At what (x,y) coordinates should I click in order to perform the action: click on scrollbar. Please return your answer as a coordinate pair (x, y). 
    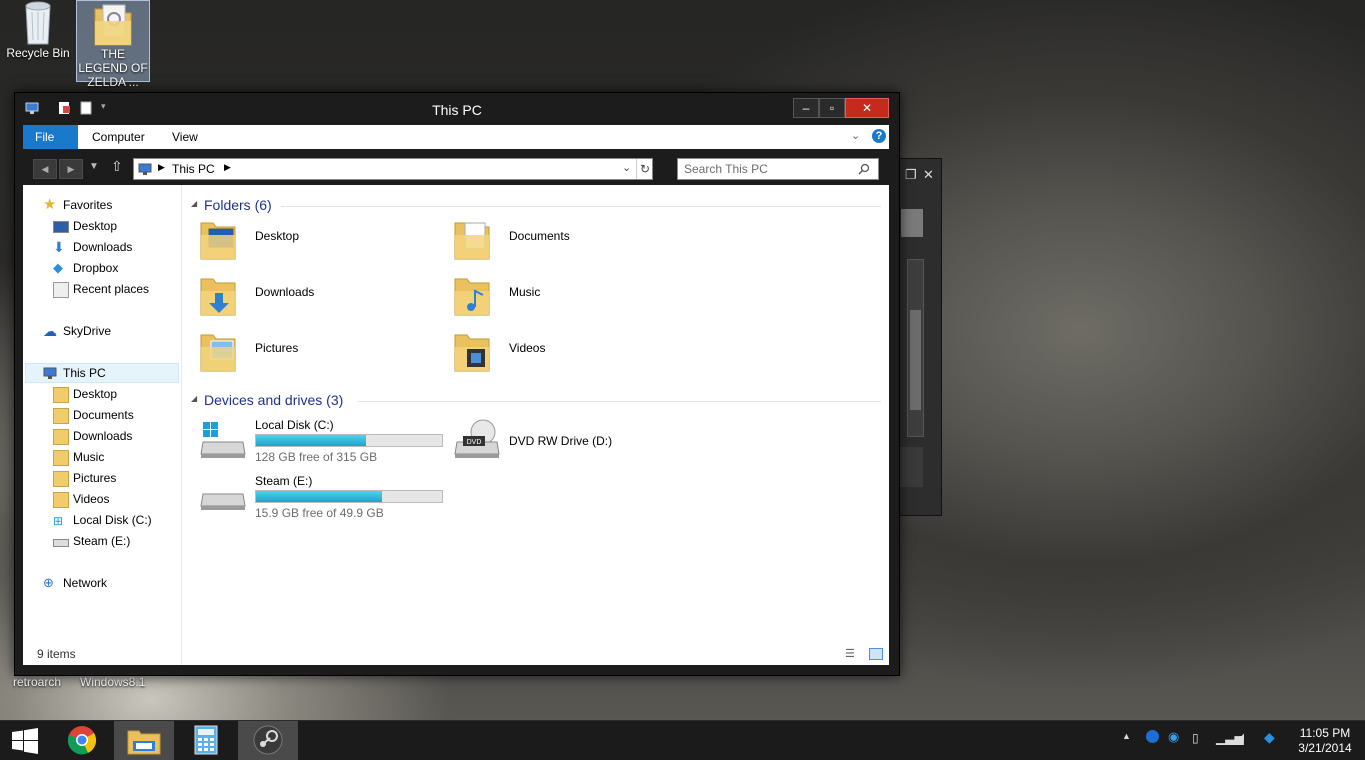
    Looking at the image, I should click on (915, 348).